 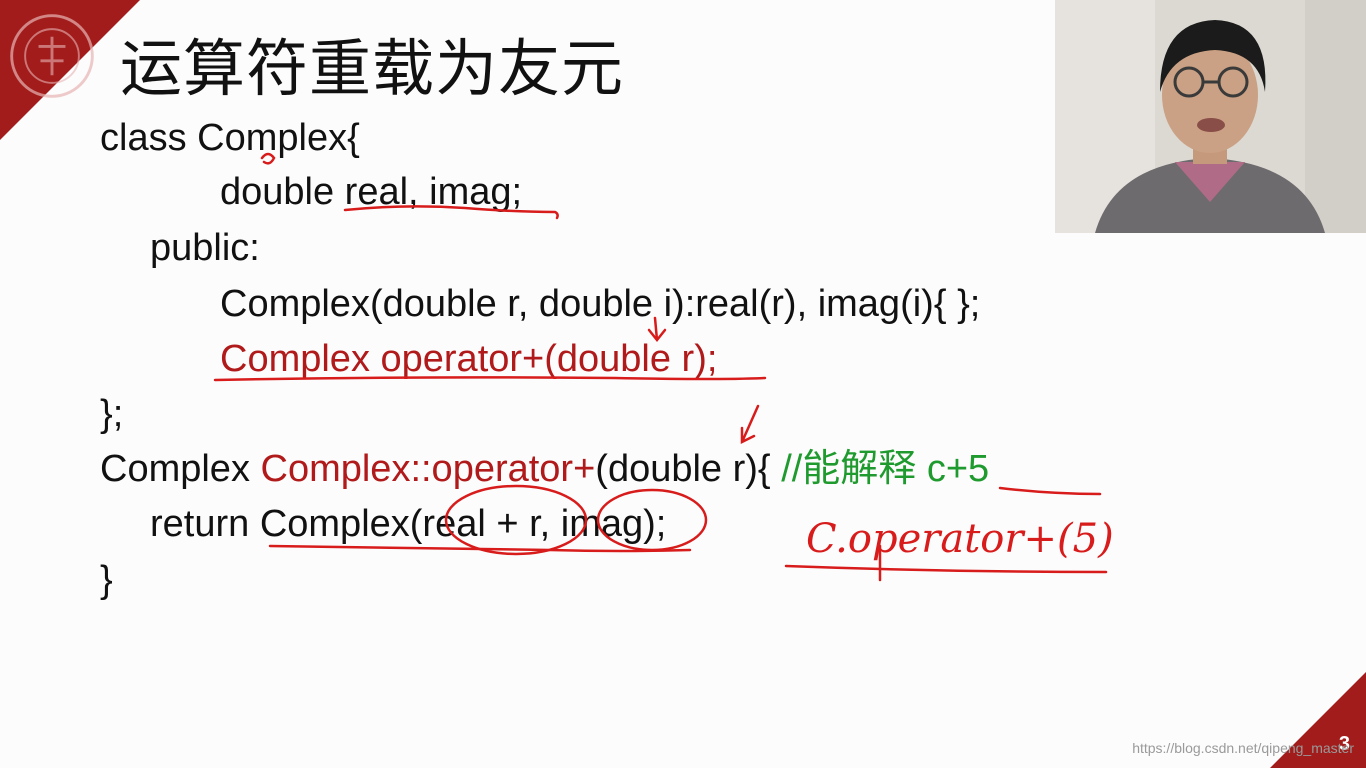 What do you see at coordinates (205, 248) in the screenshot?
I see `code-line-public: public:` at bounding box center [205, 248].